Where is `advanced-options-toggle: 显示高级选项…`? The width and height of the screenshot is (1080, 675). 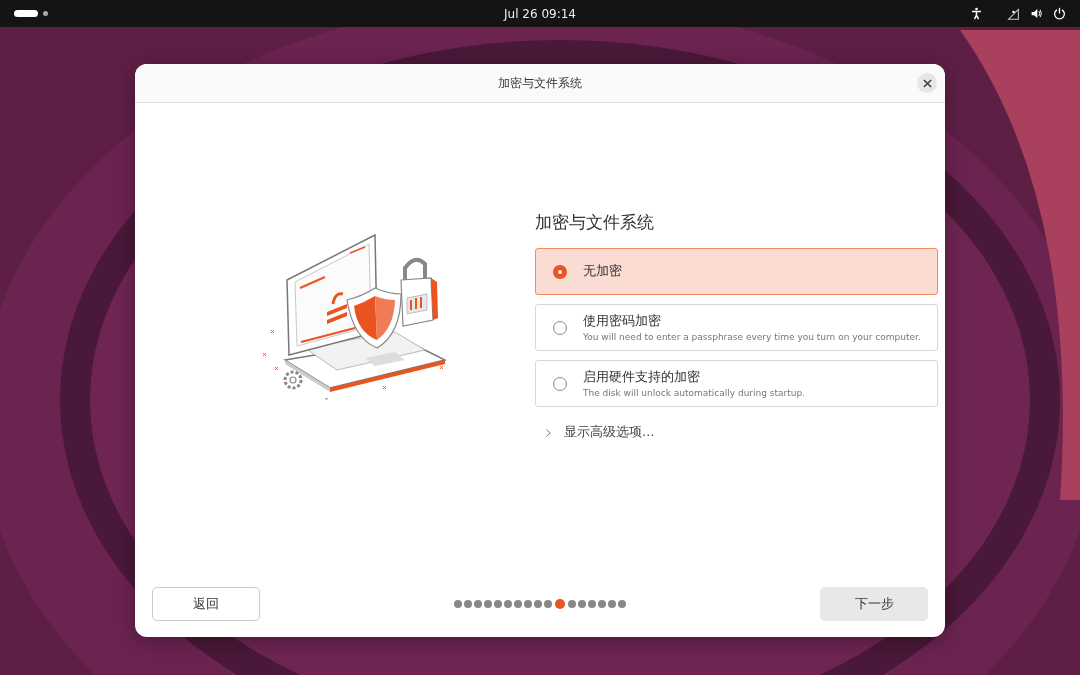 advanced-options-toggle: 显示高级选项… is located at coordinates (736, 432).